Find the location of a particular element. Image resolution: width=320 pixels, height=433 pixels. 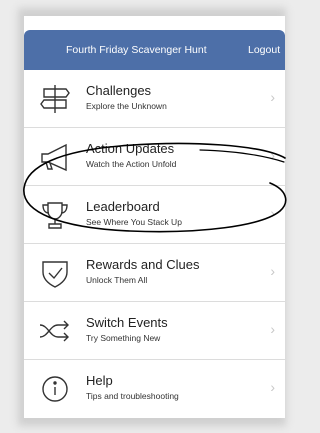

menu-item-leaderboard: Leaderboard See Where You Stack Up › is located at coordinates (154, 215).